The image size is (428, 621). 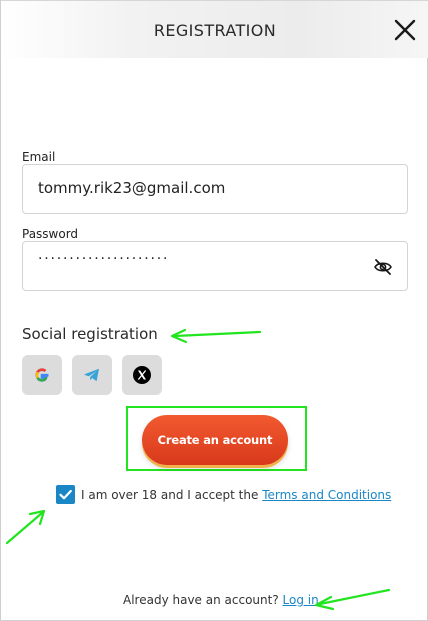 What do you see at coordinates (352, 599) in the screenshot?
I see `arrow-login` at bounding box center [352, 599].